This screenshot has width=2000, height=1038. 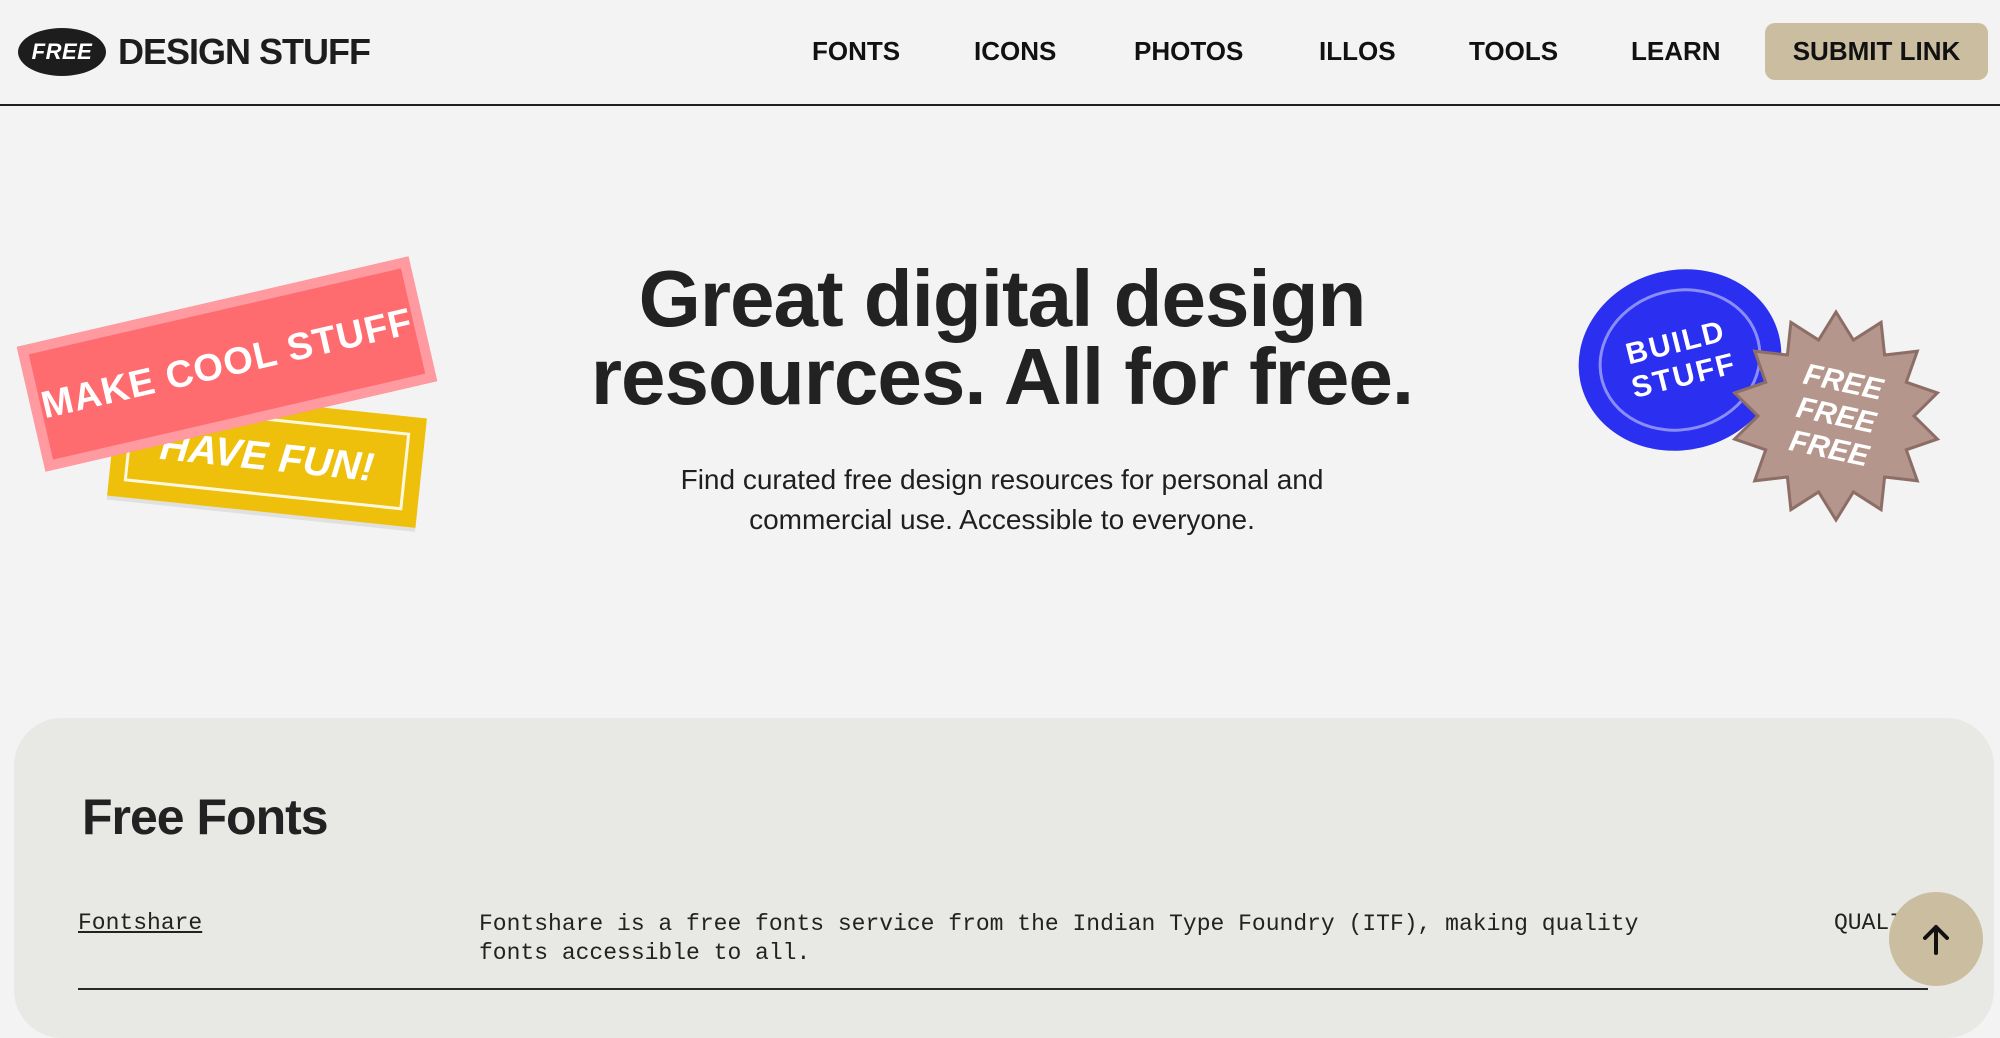 I want to click on right-stickers: BUILD STUFF FREE FREE FREE, so click(x=1779, y=393).